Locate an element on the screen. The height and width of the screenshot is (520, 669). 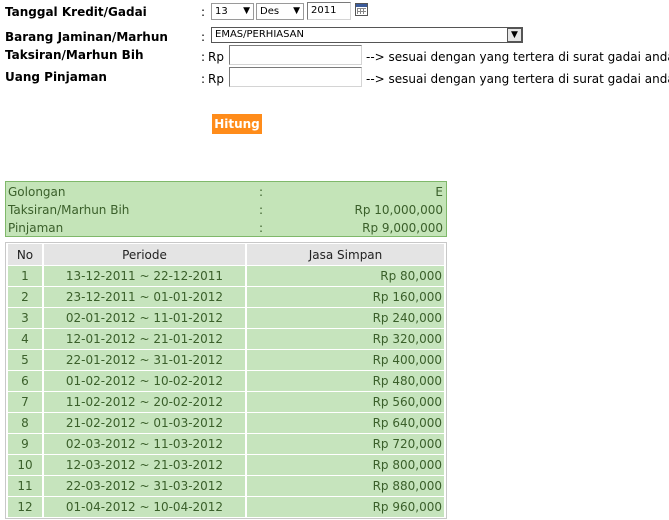
table-row: 1 13-12-2011 ~ 22-12-2011 Rp 80,000 is located at coordinates (226, 276).